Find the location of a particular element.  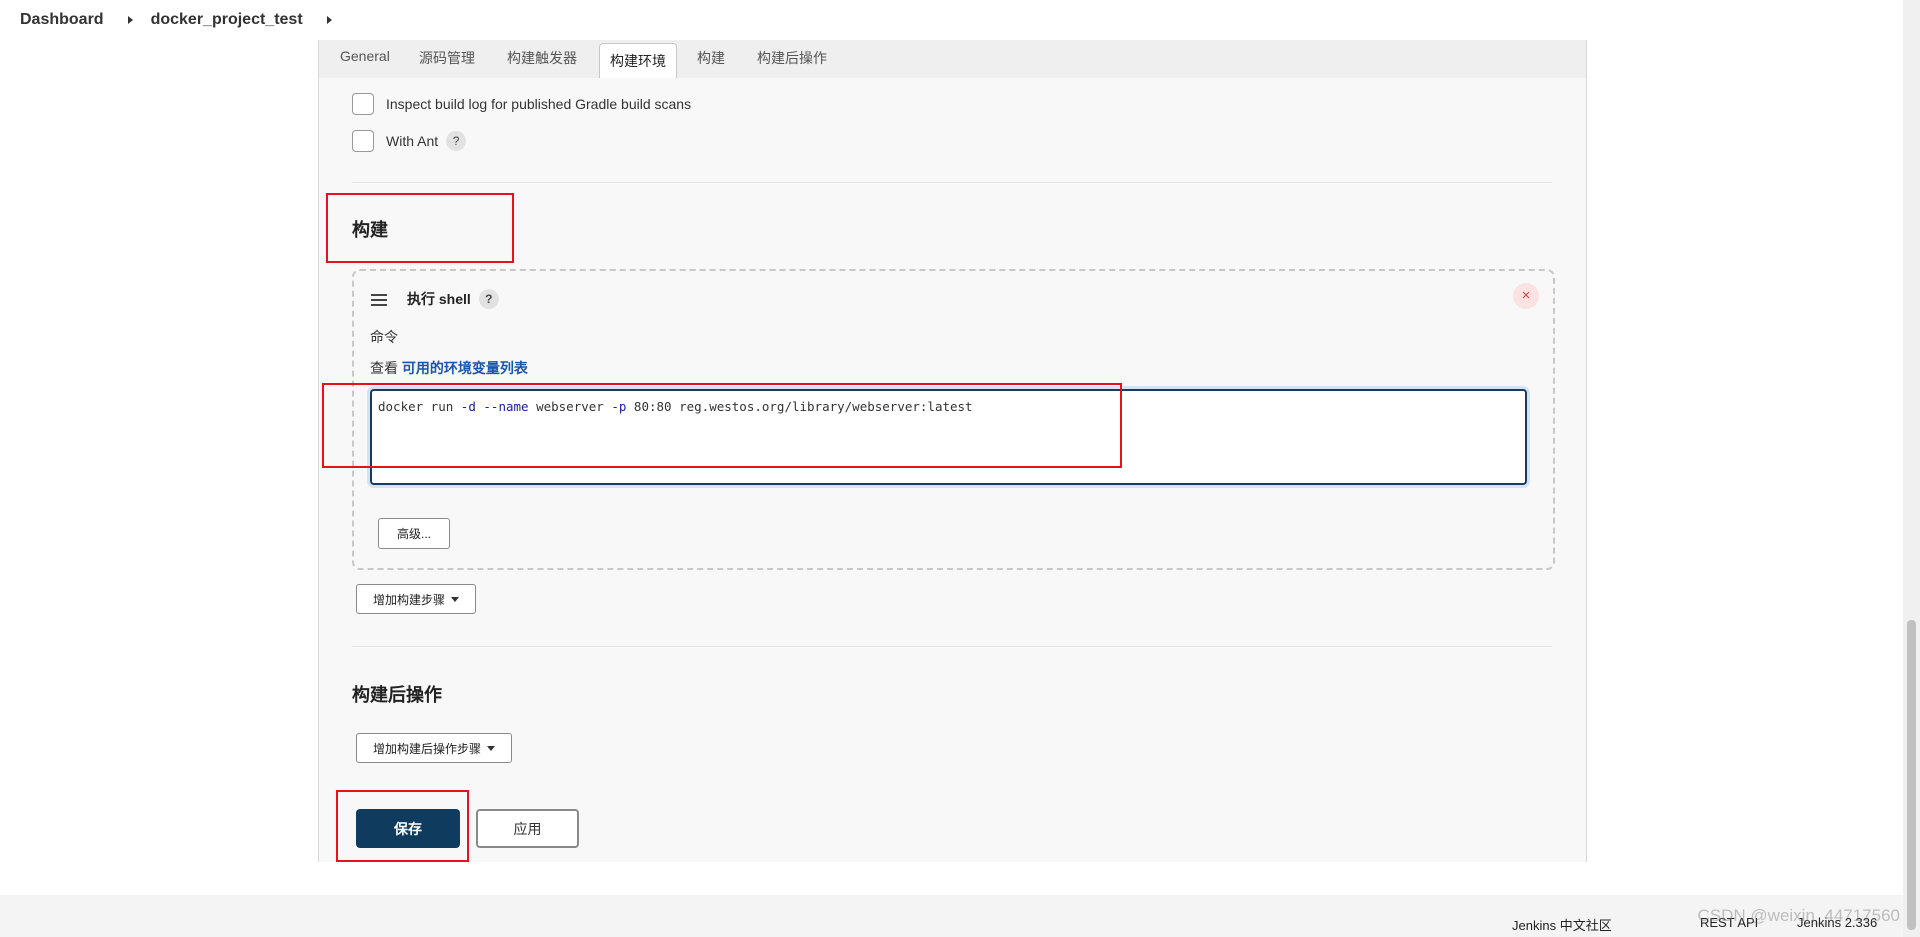

add-build-step-button: 增加构建步骤 is located at coordinates (416, 599).